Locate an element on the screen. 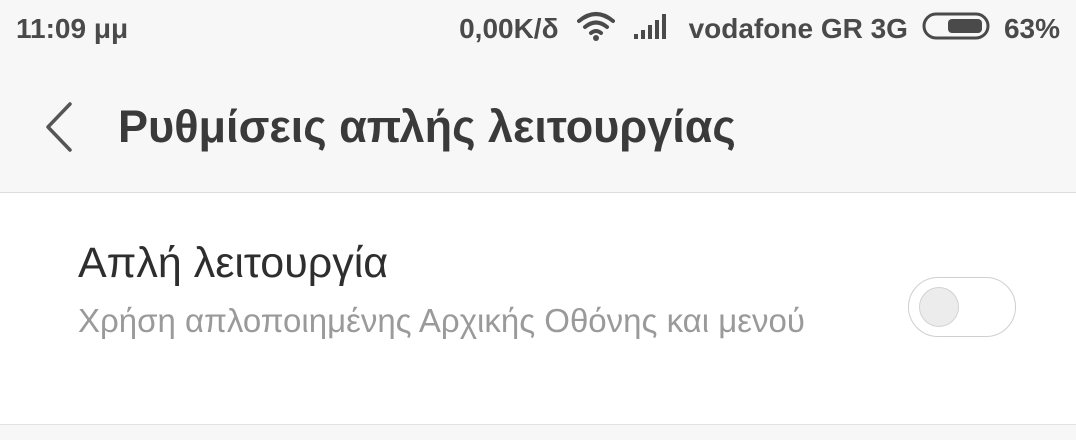  setting-title: Απλή λειτουργία is located at coordinates (233, 263).